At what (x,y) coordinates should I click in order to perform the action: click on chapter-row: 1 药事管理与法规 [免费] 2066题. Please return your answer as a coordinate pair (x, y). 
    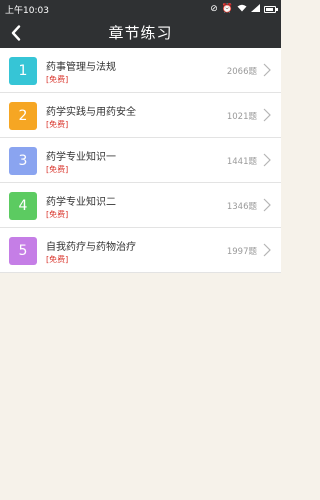
    Looking at the image, I should click on (140, 70).